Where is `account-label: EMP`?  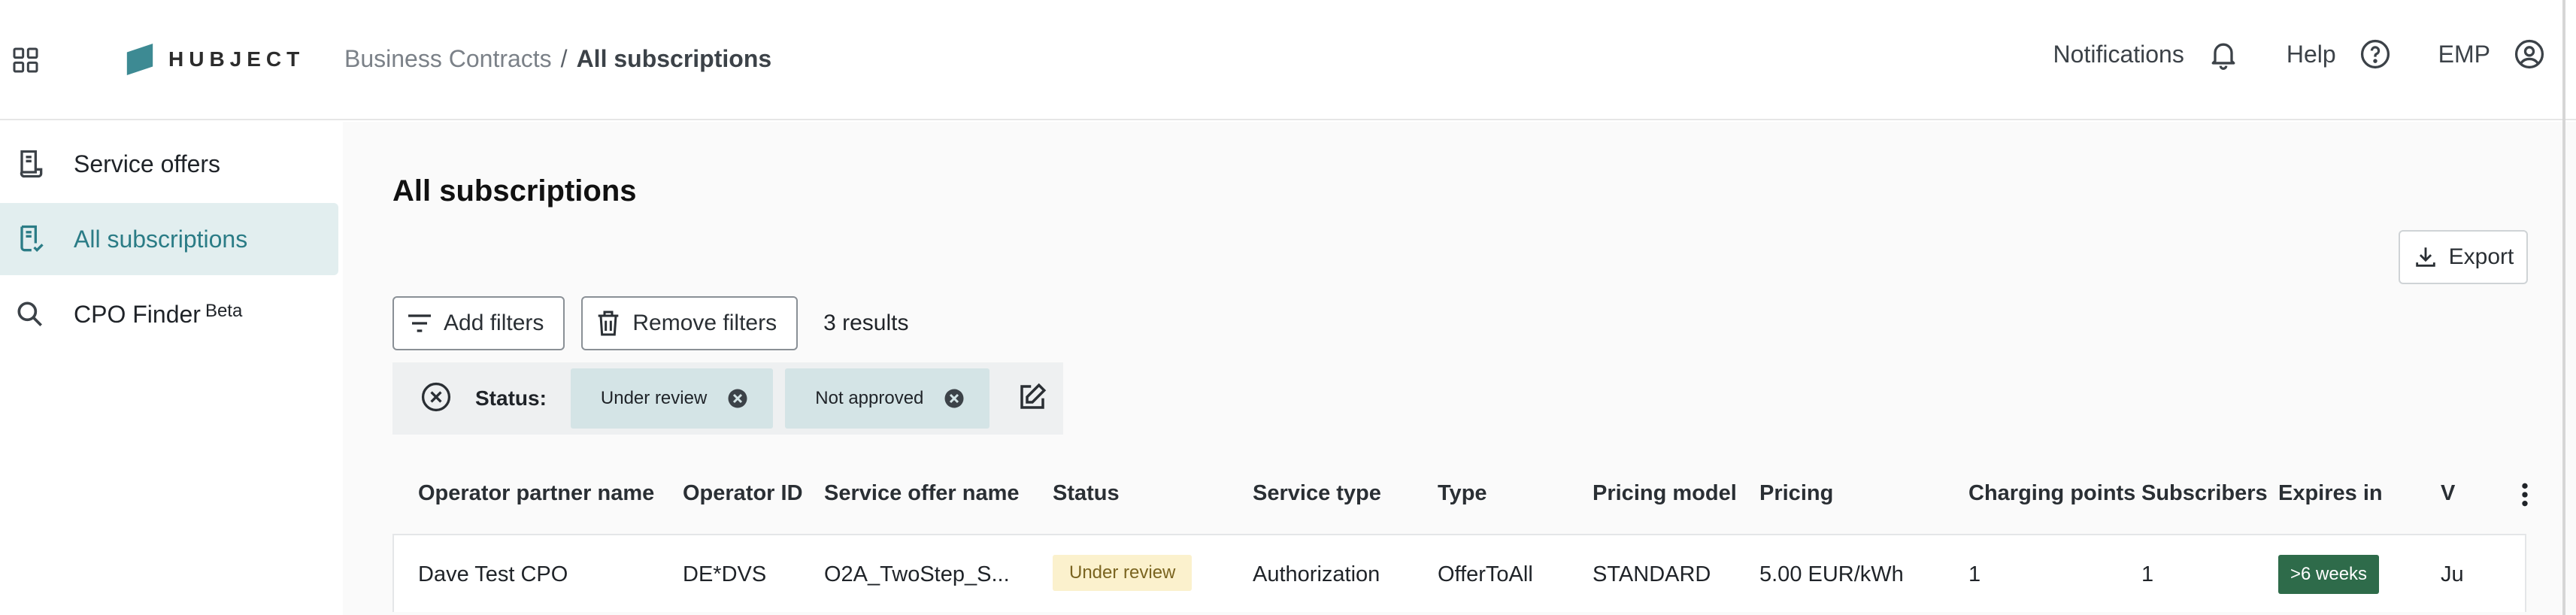 account-label: EMP is located at coordinates (2464, 54).